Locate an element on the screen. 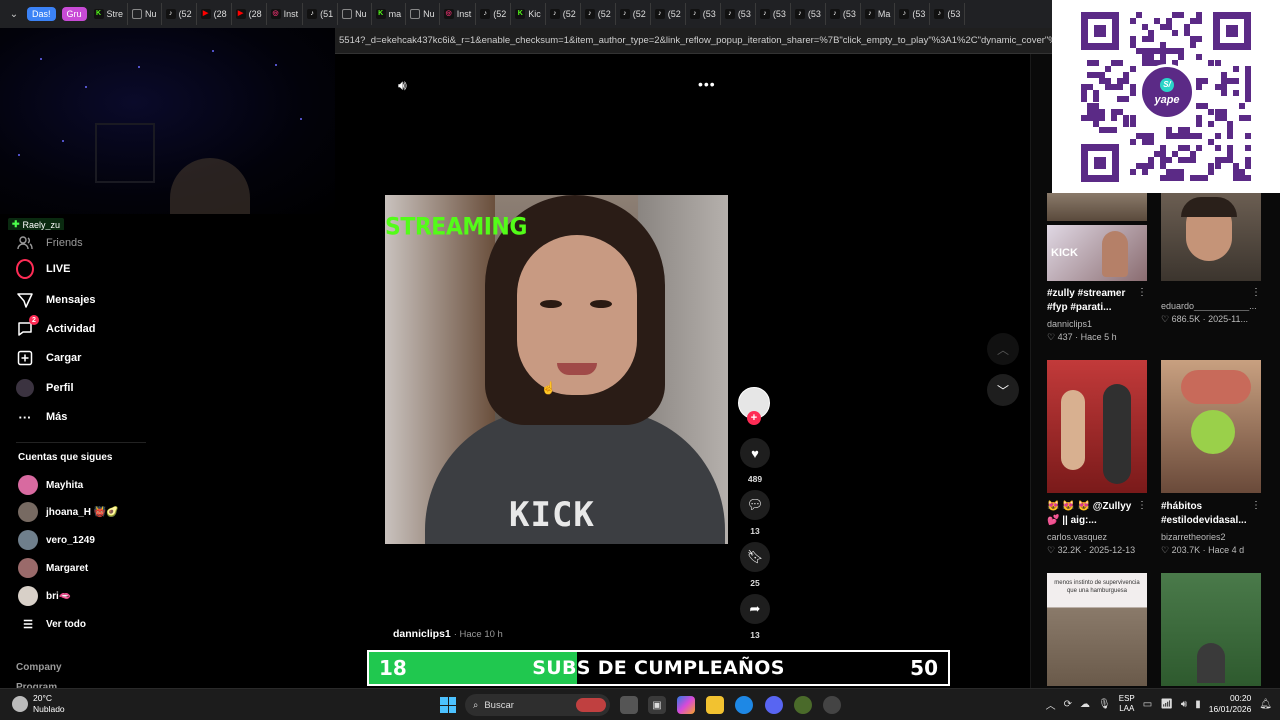 The height and width of the screenshot is (720, 1280). comment-button: 💬︎ is located at coordinates (755, 505).